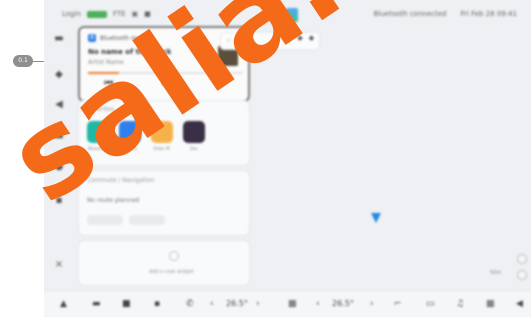 The height and width of the screenshot is (317, 531). Describe the element at coordinates (194, 148) in the screenshot. I see `favorite-app-label: Doc` at that location.